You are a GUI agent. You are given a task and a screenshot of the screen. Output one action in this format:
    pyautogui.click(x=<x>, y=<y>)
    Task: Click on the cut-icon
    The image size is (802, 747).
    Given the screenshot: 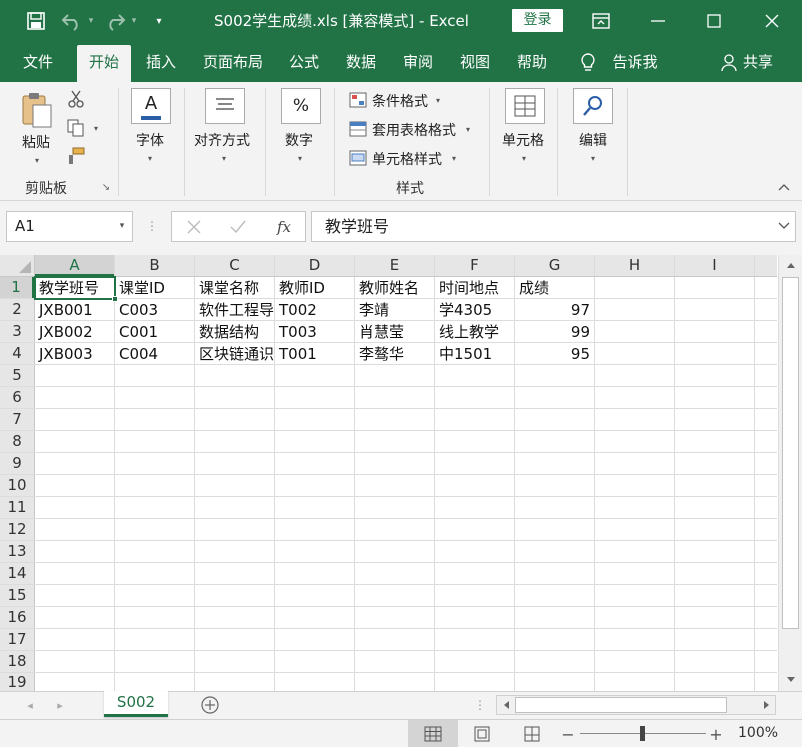 What is the action you would take?
    pyautogui.click(x=76, y=99)
    